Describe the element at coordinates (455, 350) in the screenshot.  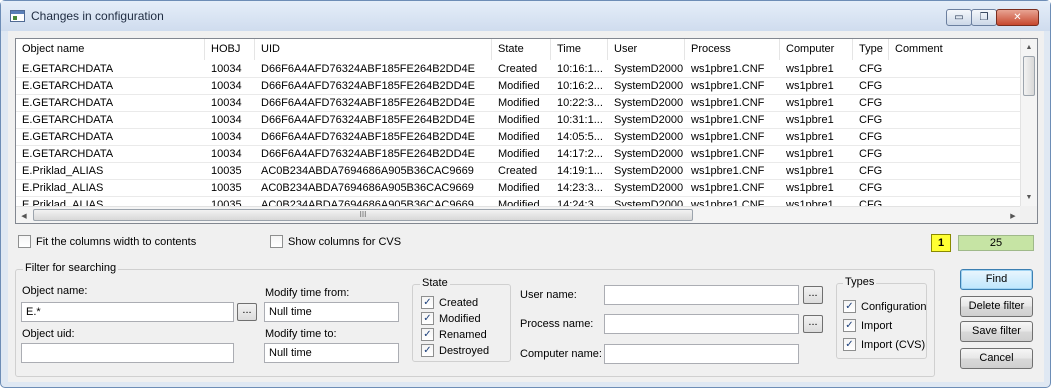
I see `state-destroyed-checkbox: ✓ Destroyed` at that location.